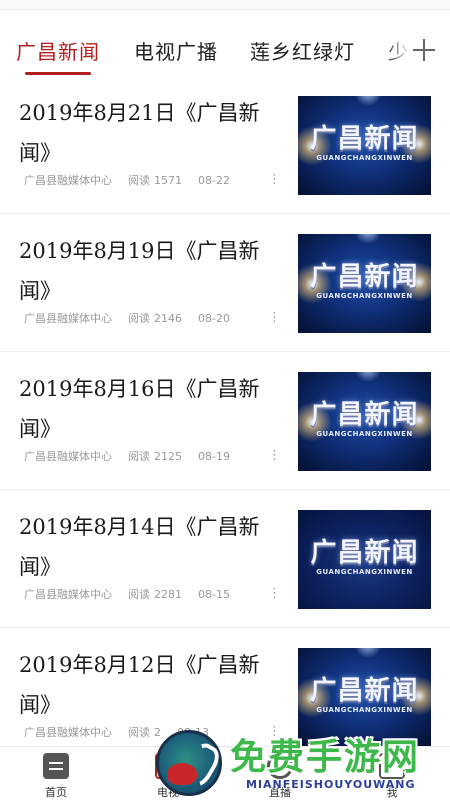  What do you see at coordinates (424, 50) in the screenshot?
I see `add-channel-icon` at bounding box center [424, 50].